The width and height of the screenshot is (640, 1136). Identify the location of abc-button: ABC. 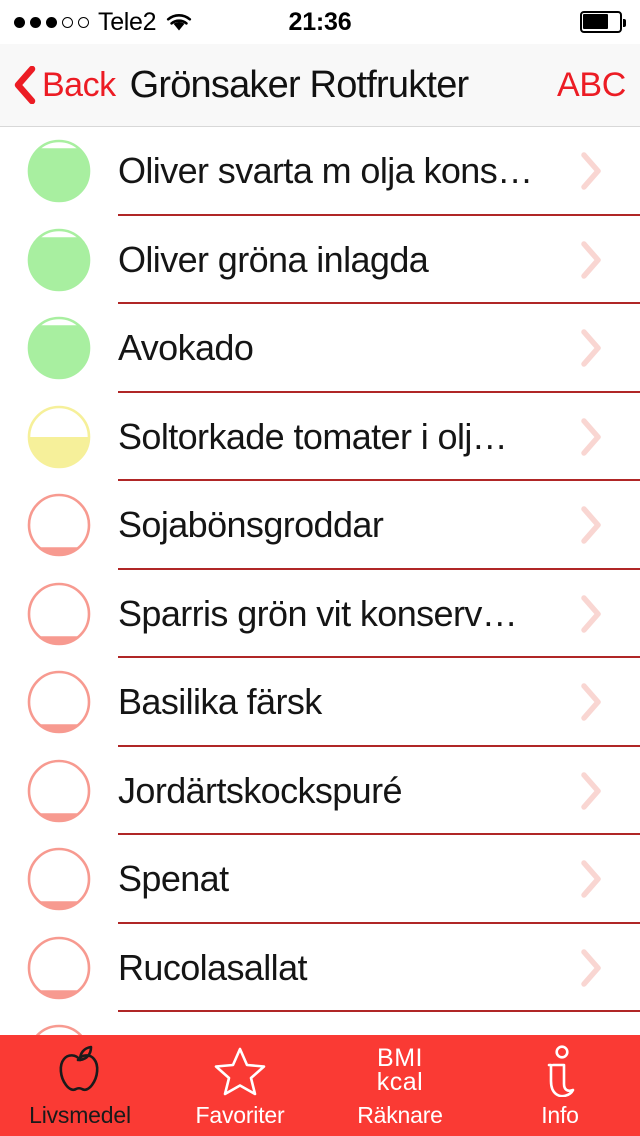
(591, 85).